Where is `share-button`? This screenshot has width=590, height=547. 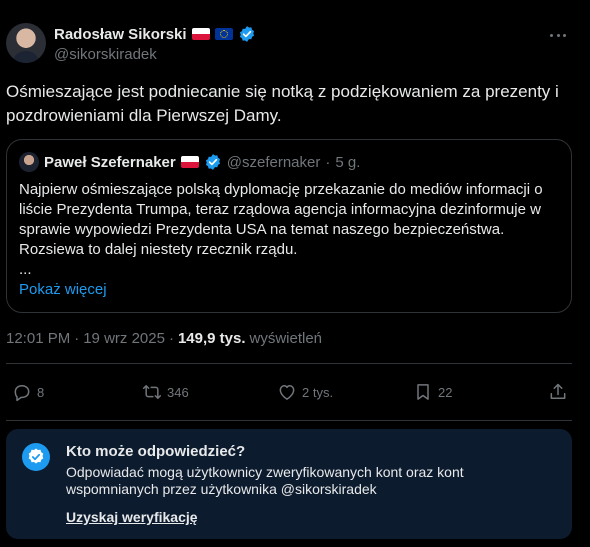 share-button is located at coordinates (558, 392).